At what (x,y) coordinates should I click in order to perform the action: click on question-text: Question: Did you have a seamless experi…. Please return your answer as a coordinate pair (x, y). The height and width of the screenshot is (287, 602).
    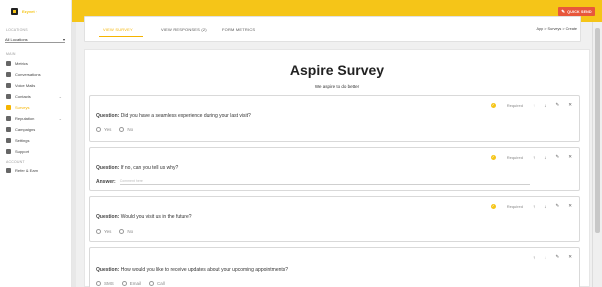
    Looking at the image, I should click on (173, 116).